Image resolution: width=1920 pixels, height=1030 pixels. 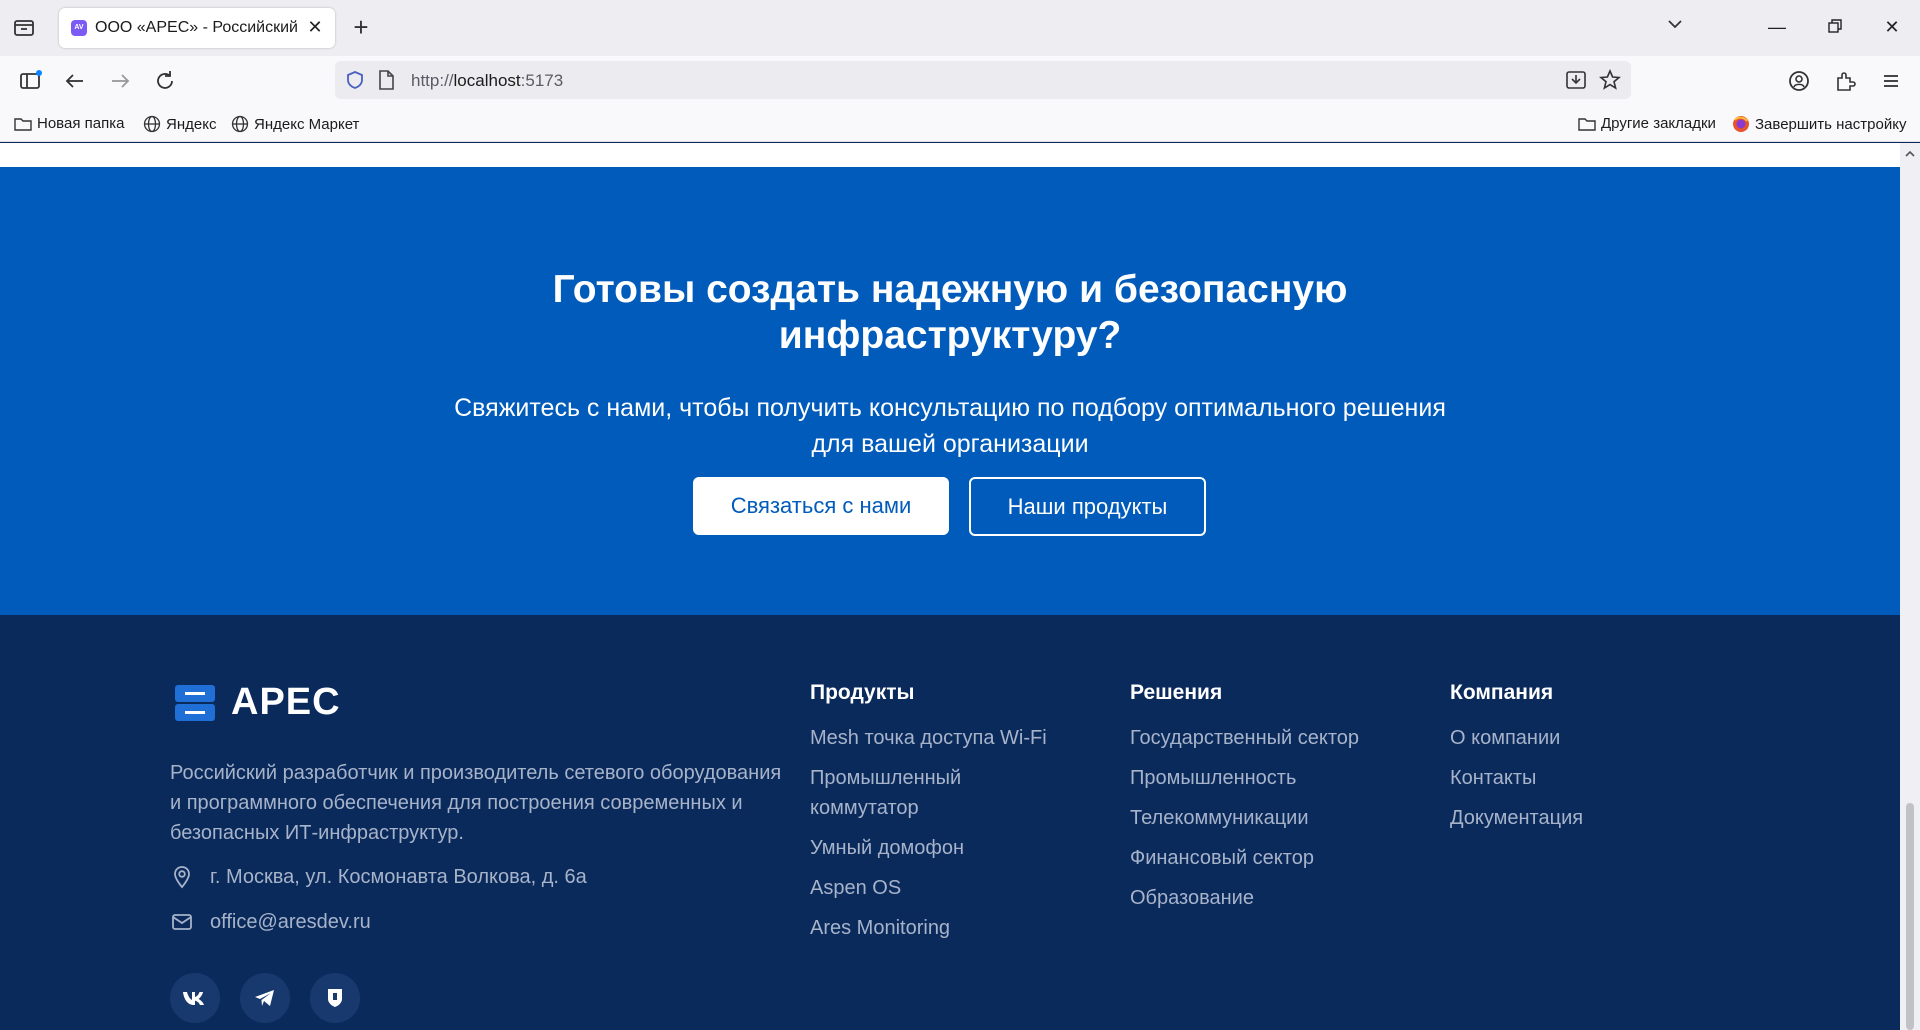 I want to click on forward-arrow-icon, so click(x=120, y=81).